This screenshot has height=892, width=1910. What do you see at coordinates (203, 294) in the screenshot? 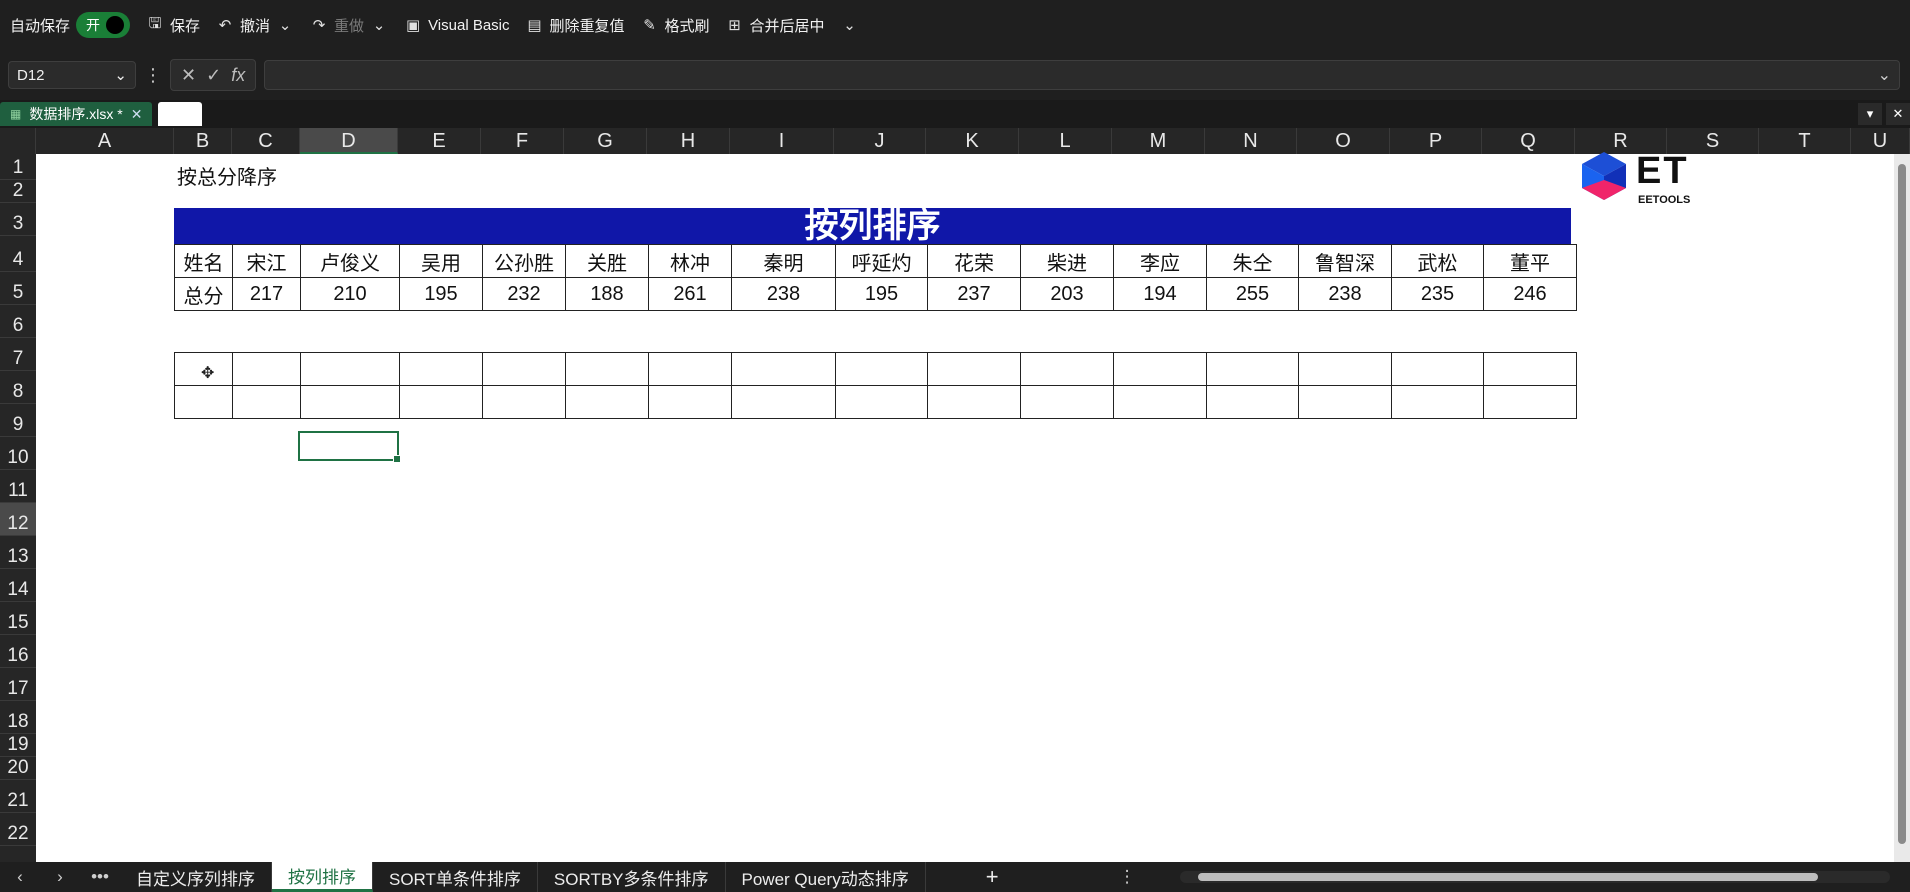
I see `table-cell: 总分` at bounding box center [203, 294].